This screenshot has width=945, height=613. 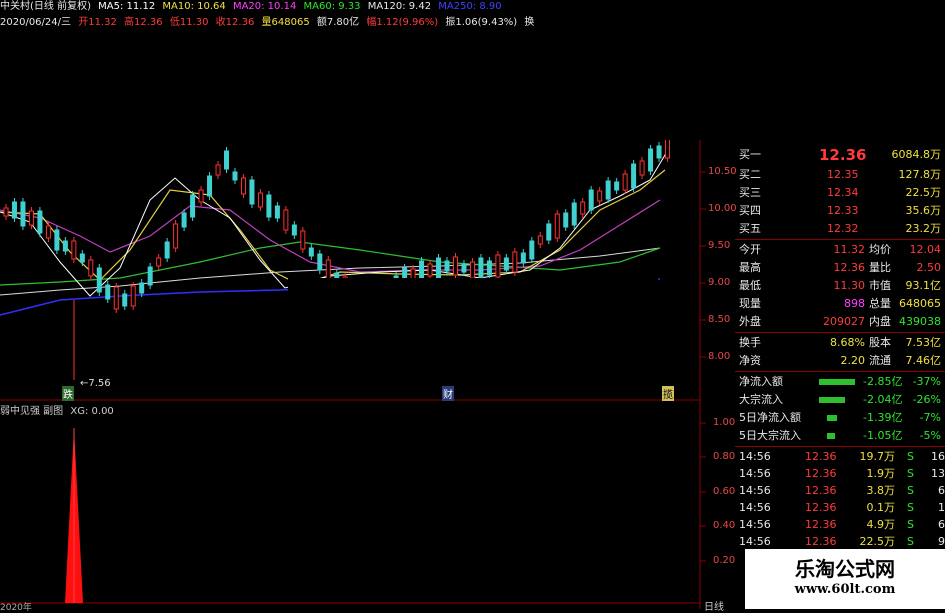 What do you see at coordinates (840, 229) in the screenshot?
I see `order-row: 买五 12.32 23.2万` at bounding box center [840, 229].